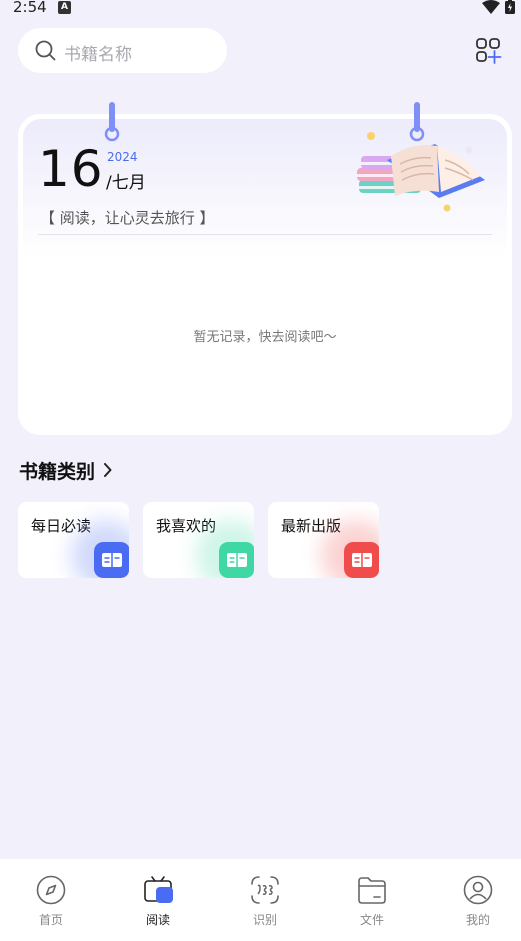  What do you see at coordinates (510, 7) in the screenshot?
I see `battery-icon` at bounding box center [510, 7].